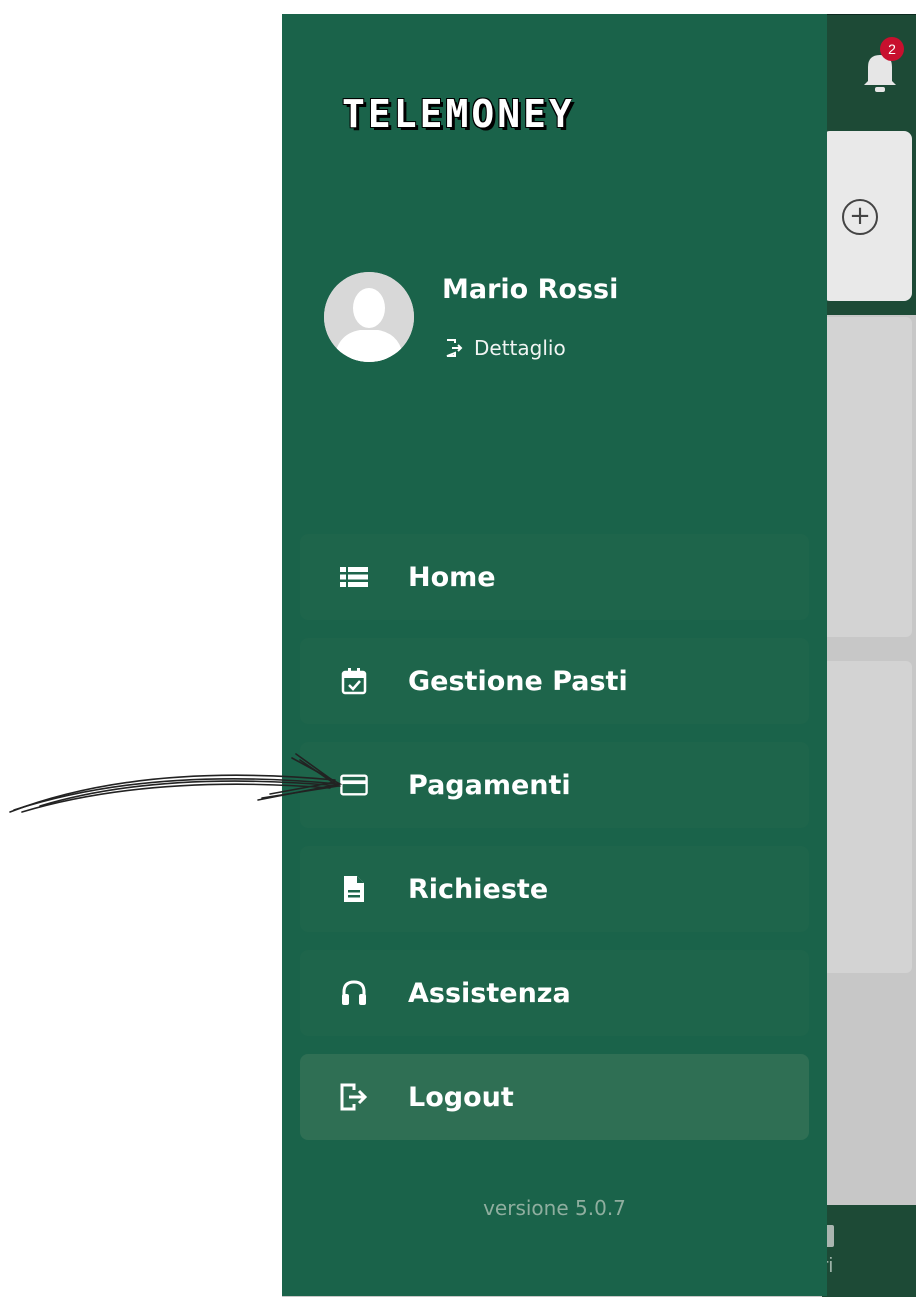 The image size is (916, 1297). I want to click on menu-item-richieste: Richieste, so click(554, 889).